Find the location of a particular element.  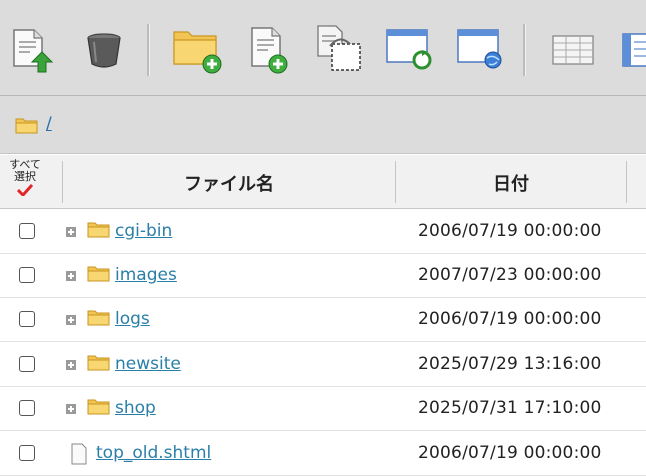

file-date: 2025/07/29 13:16:00 is located at coordinates (510, 364).